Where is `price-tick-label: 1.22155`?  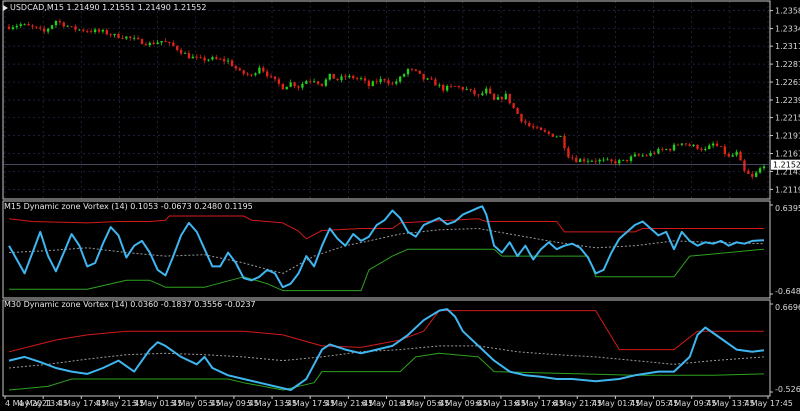
price-tick-label: 1.22155 is located at coordinates (787, 118).